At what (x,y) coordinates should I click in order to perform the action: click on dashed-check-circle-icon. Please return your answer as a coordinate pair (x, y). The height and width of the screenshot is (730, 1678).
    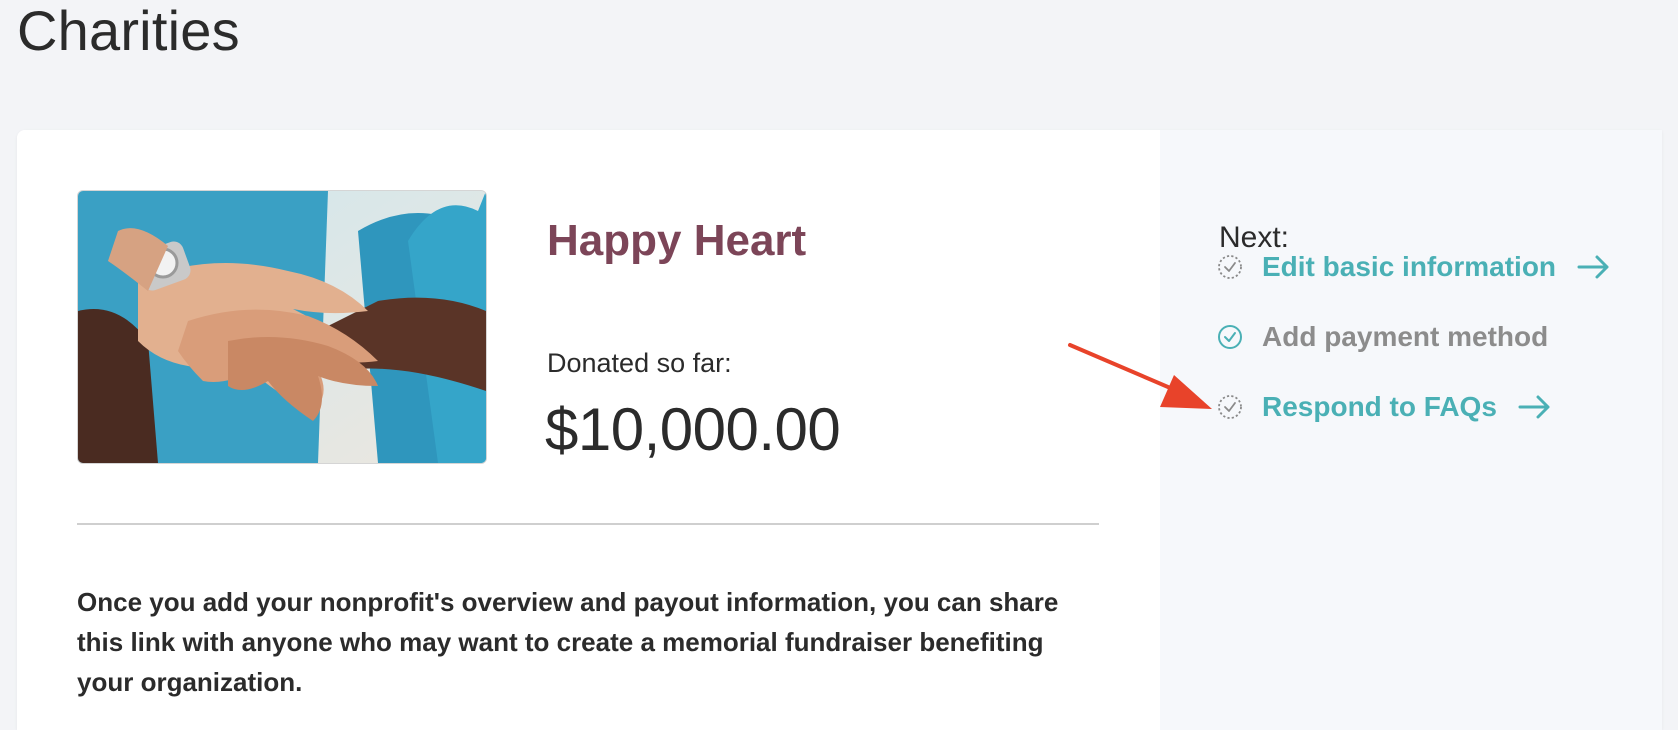
    Looking at the image, I should click on (1230, 267).